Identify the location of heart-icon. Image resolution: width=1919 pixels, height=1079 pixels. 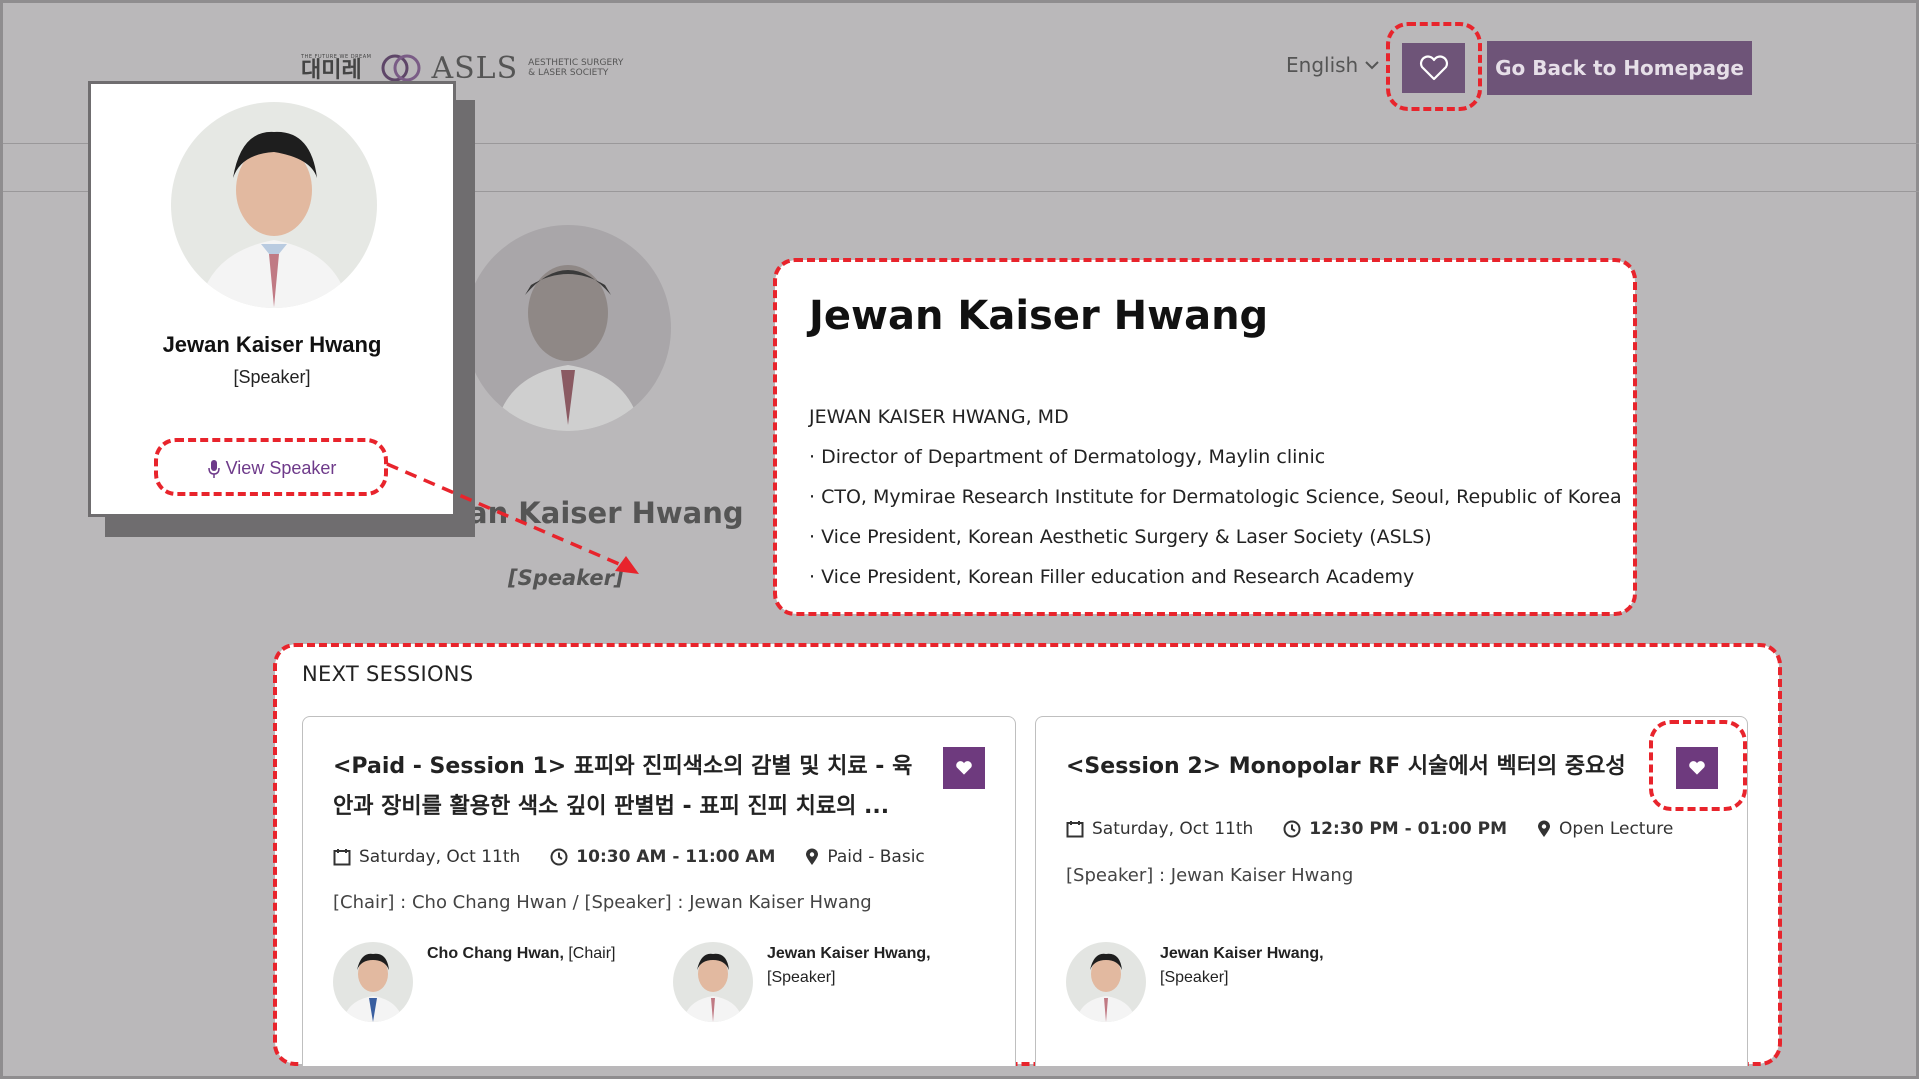
(964, 768).